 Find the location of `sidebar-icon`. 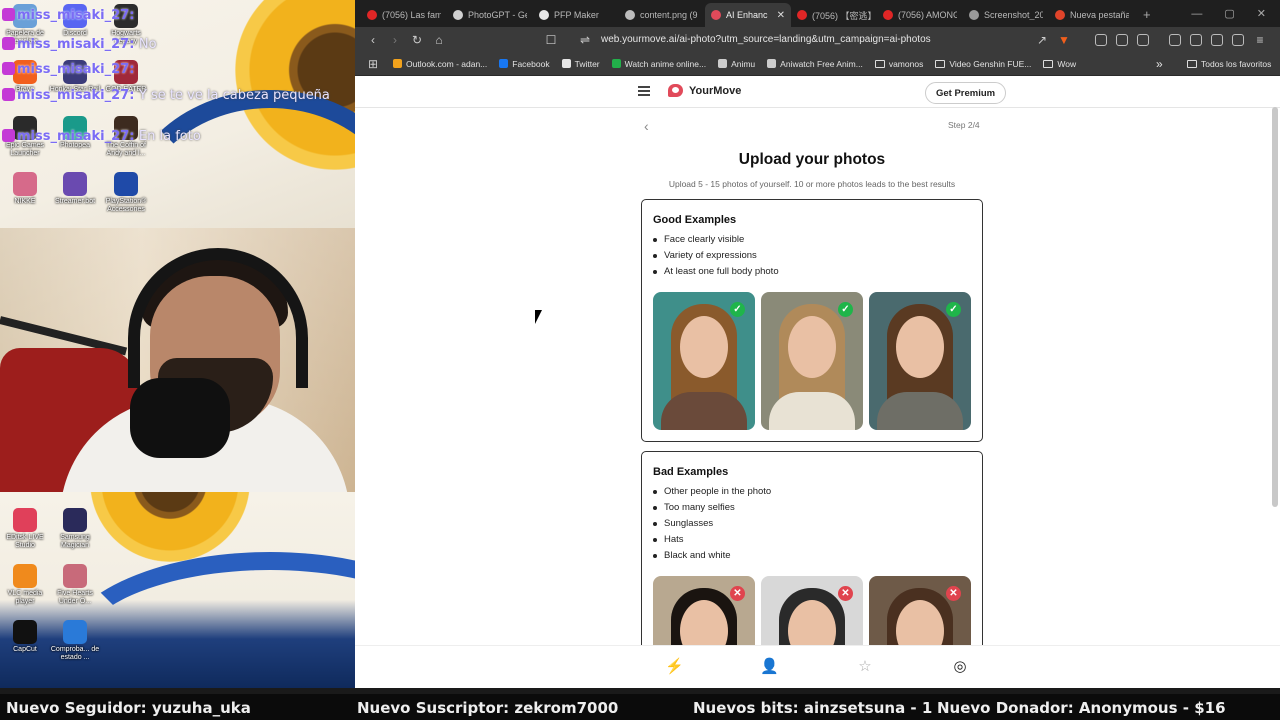

sidebar-icon is located at coordinates (1196, 39).